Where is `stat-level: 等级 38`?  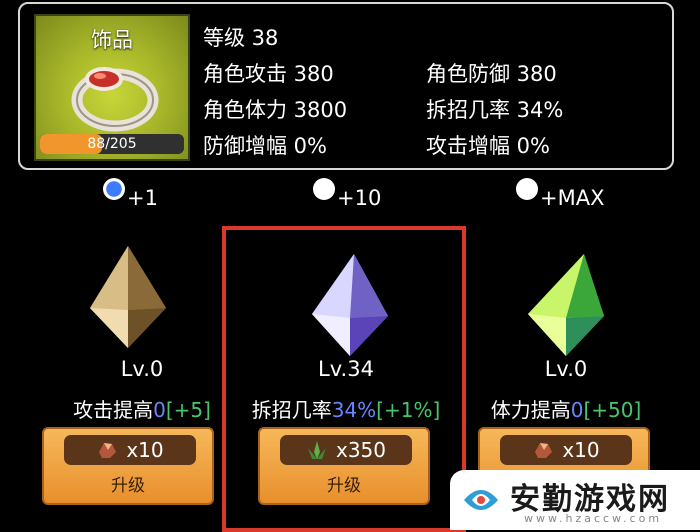
stat-level: 等级 38 is located at coordinates (241, 38).